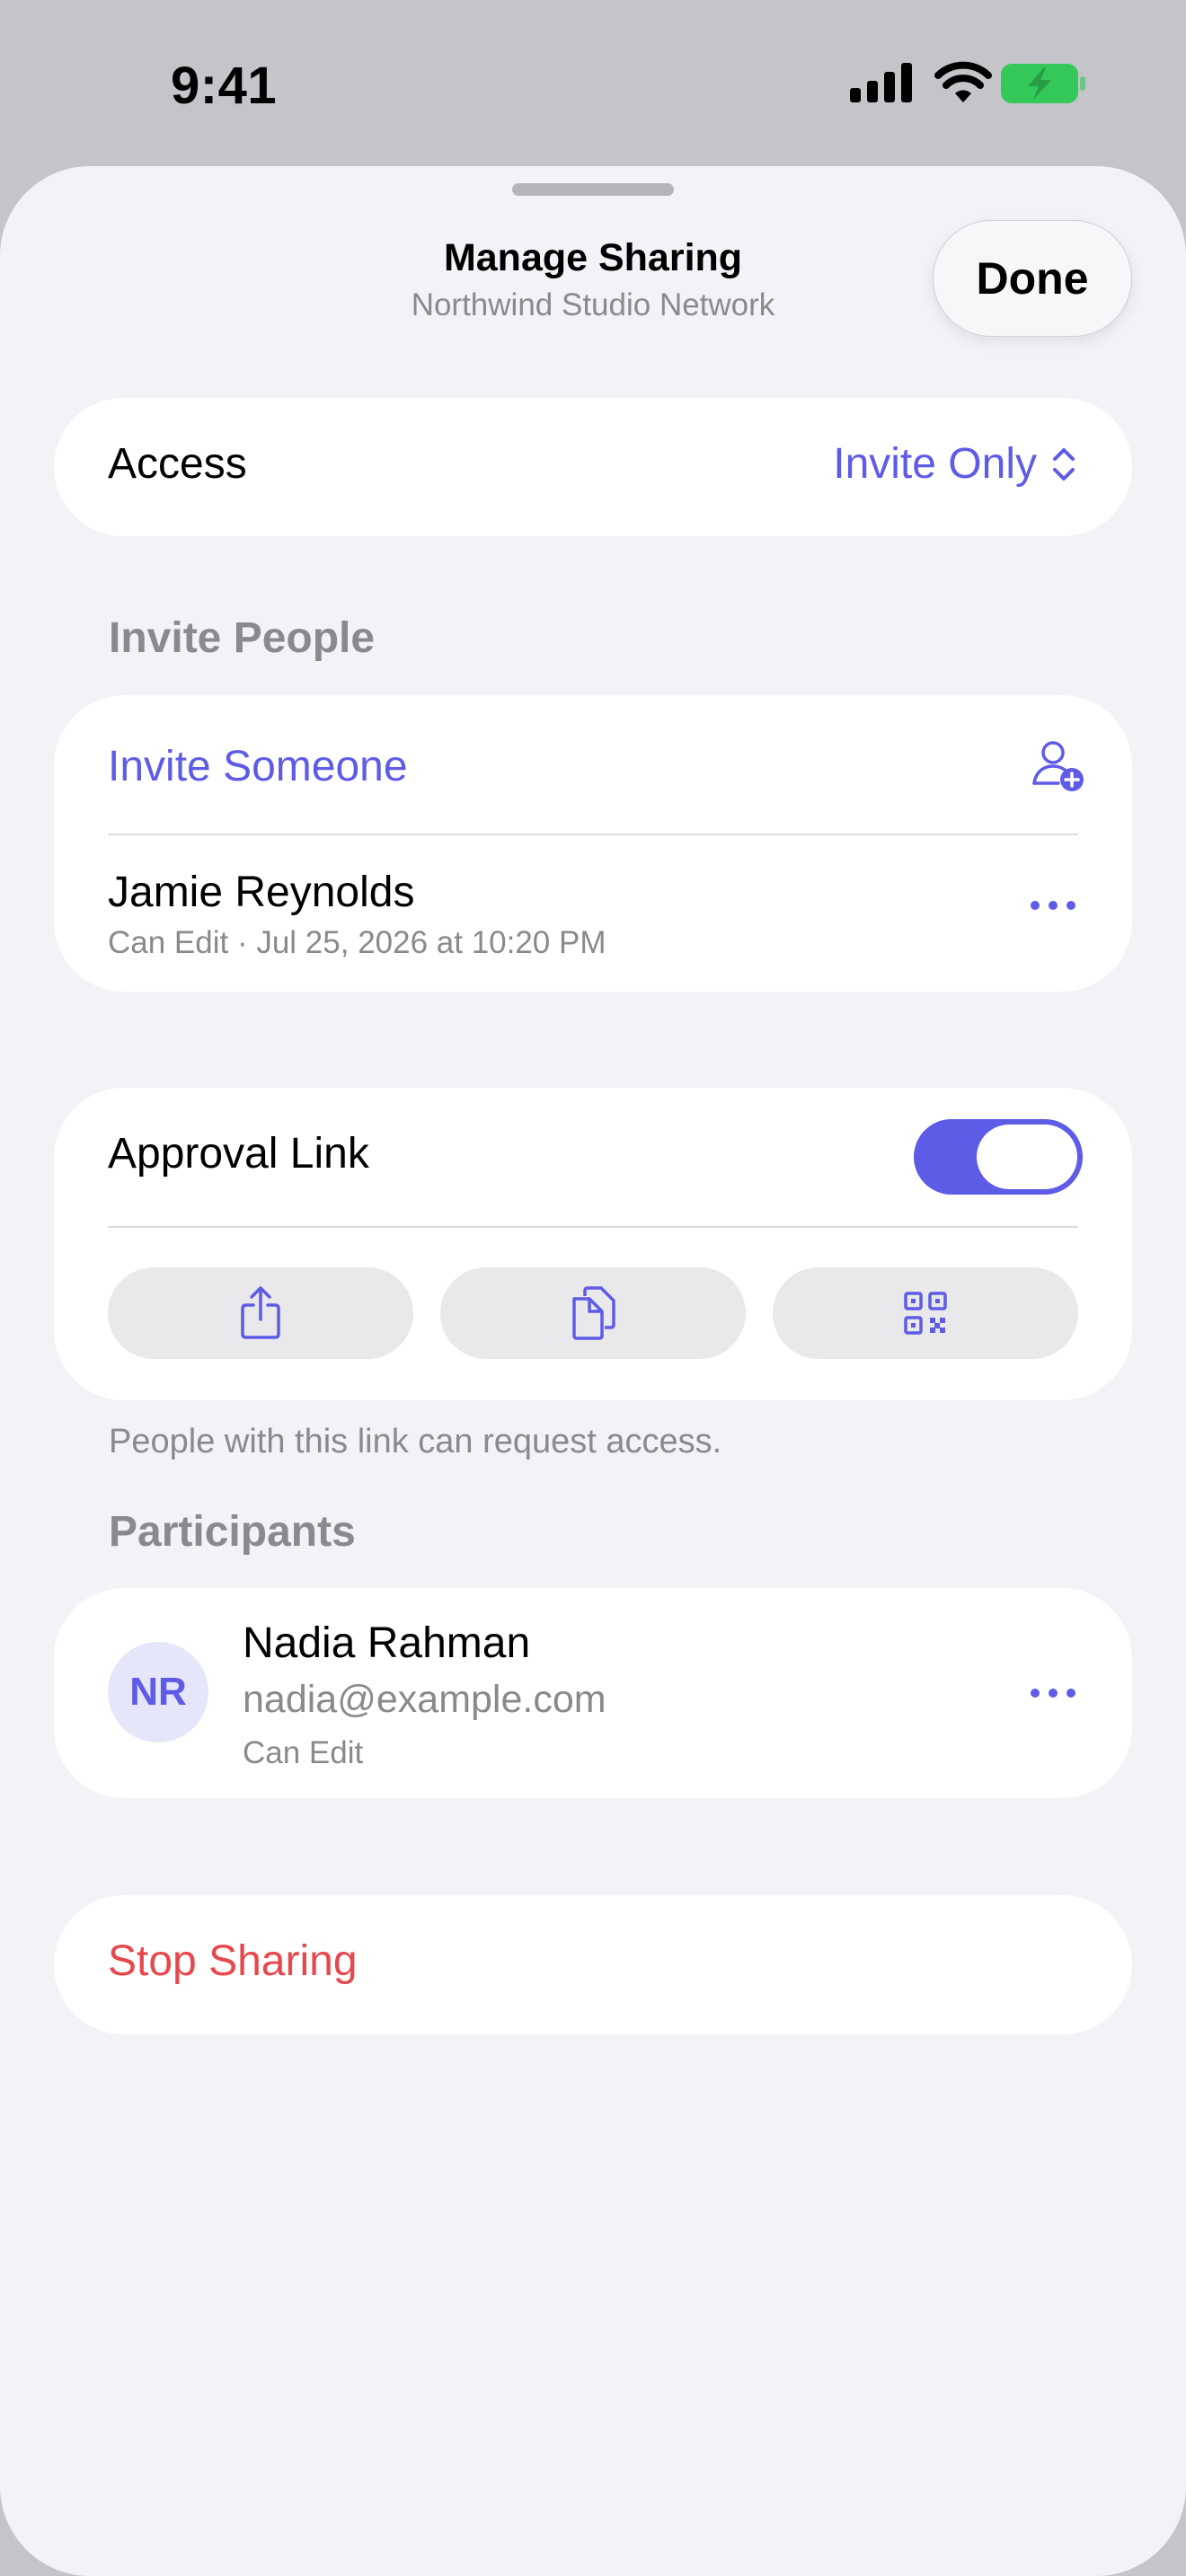  Describe the element at coordinates (303, 1752) in the screenshot. I see `participant-role: Can Edit` at that location.